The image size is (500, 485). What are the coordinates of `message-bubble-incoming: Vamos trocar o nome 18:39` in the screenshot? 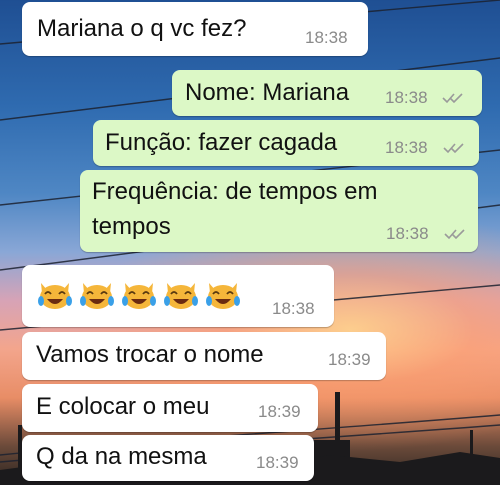 It's located at (204, 356).